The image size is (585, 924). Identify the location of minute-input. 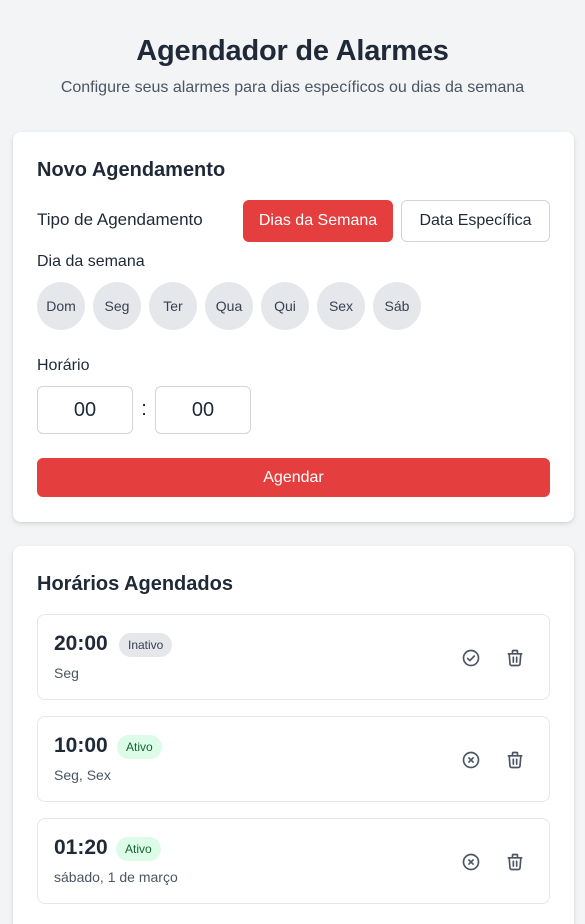
(203, 410).